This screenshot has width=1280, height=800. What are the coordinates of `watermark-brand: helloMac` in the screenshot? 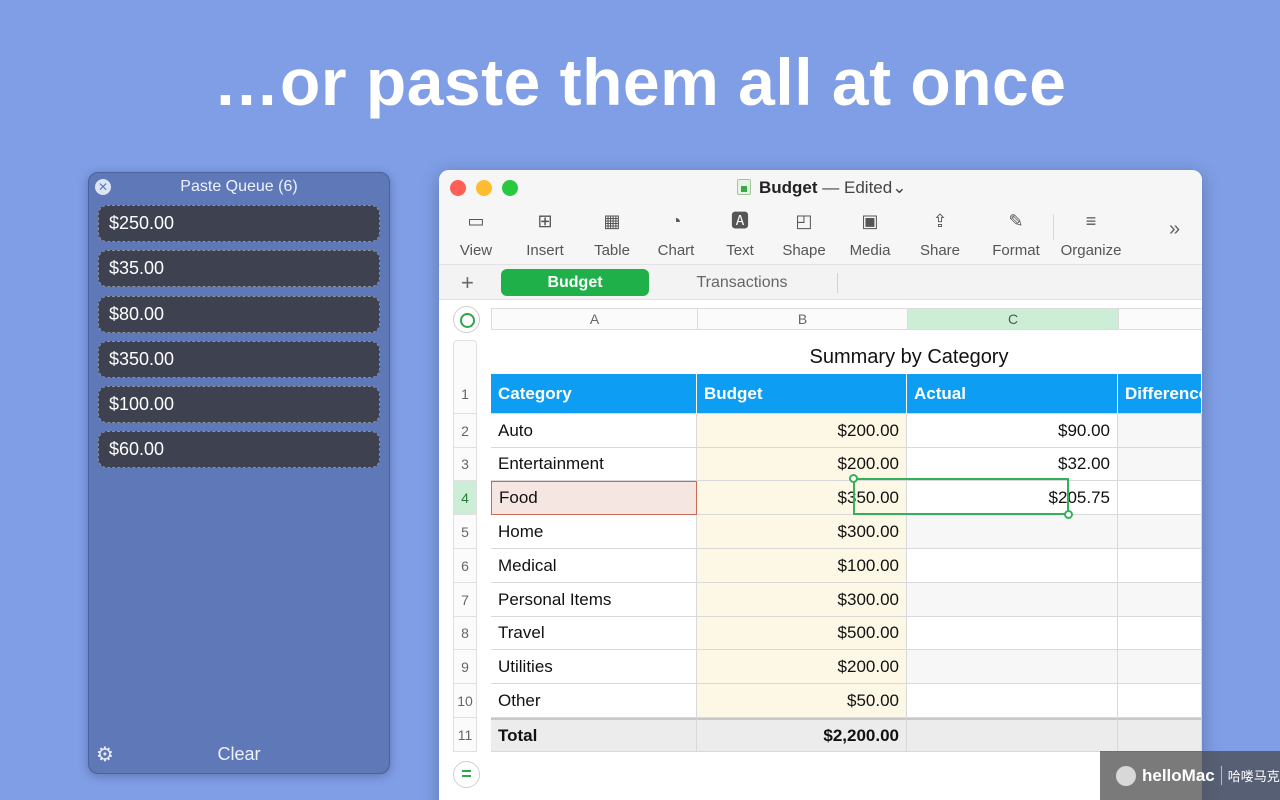 It's located at (1178, 775).